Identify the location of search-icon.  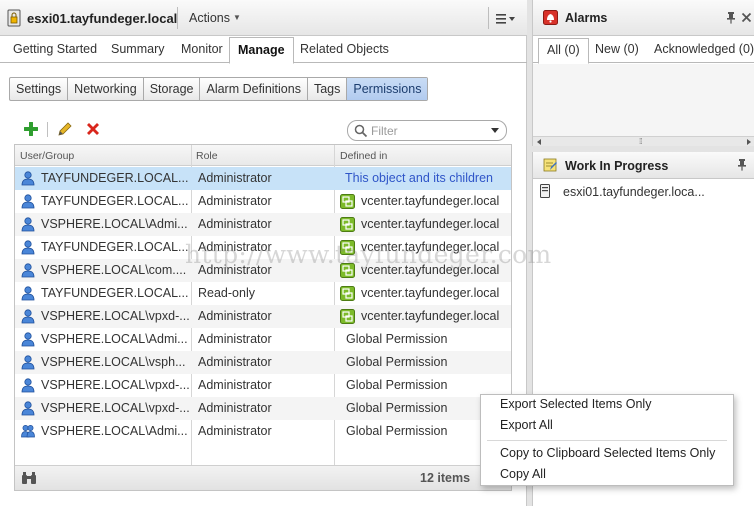
(361, 131).